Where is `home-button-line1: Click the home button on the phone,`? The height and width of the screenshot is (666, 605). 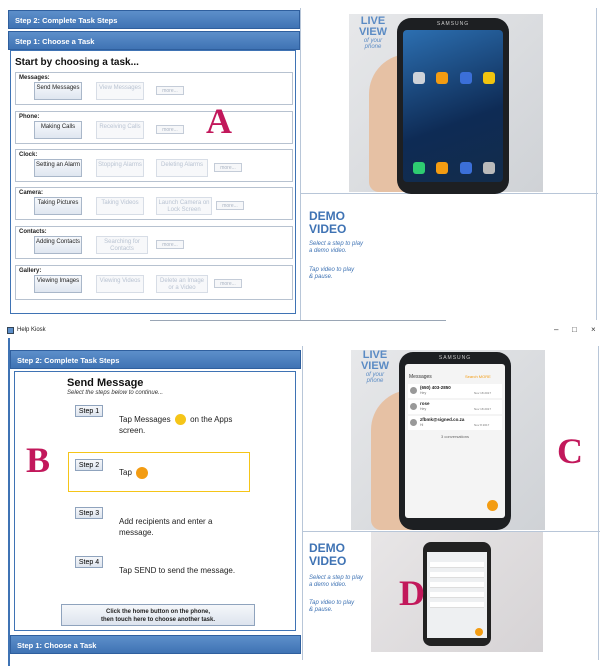 home-button-line1: Click the home button on the phone, is located at coordinates (158, 612).